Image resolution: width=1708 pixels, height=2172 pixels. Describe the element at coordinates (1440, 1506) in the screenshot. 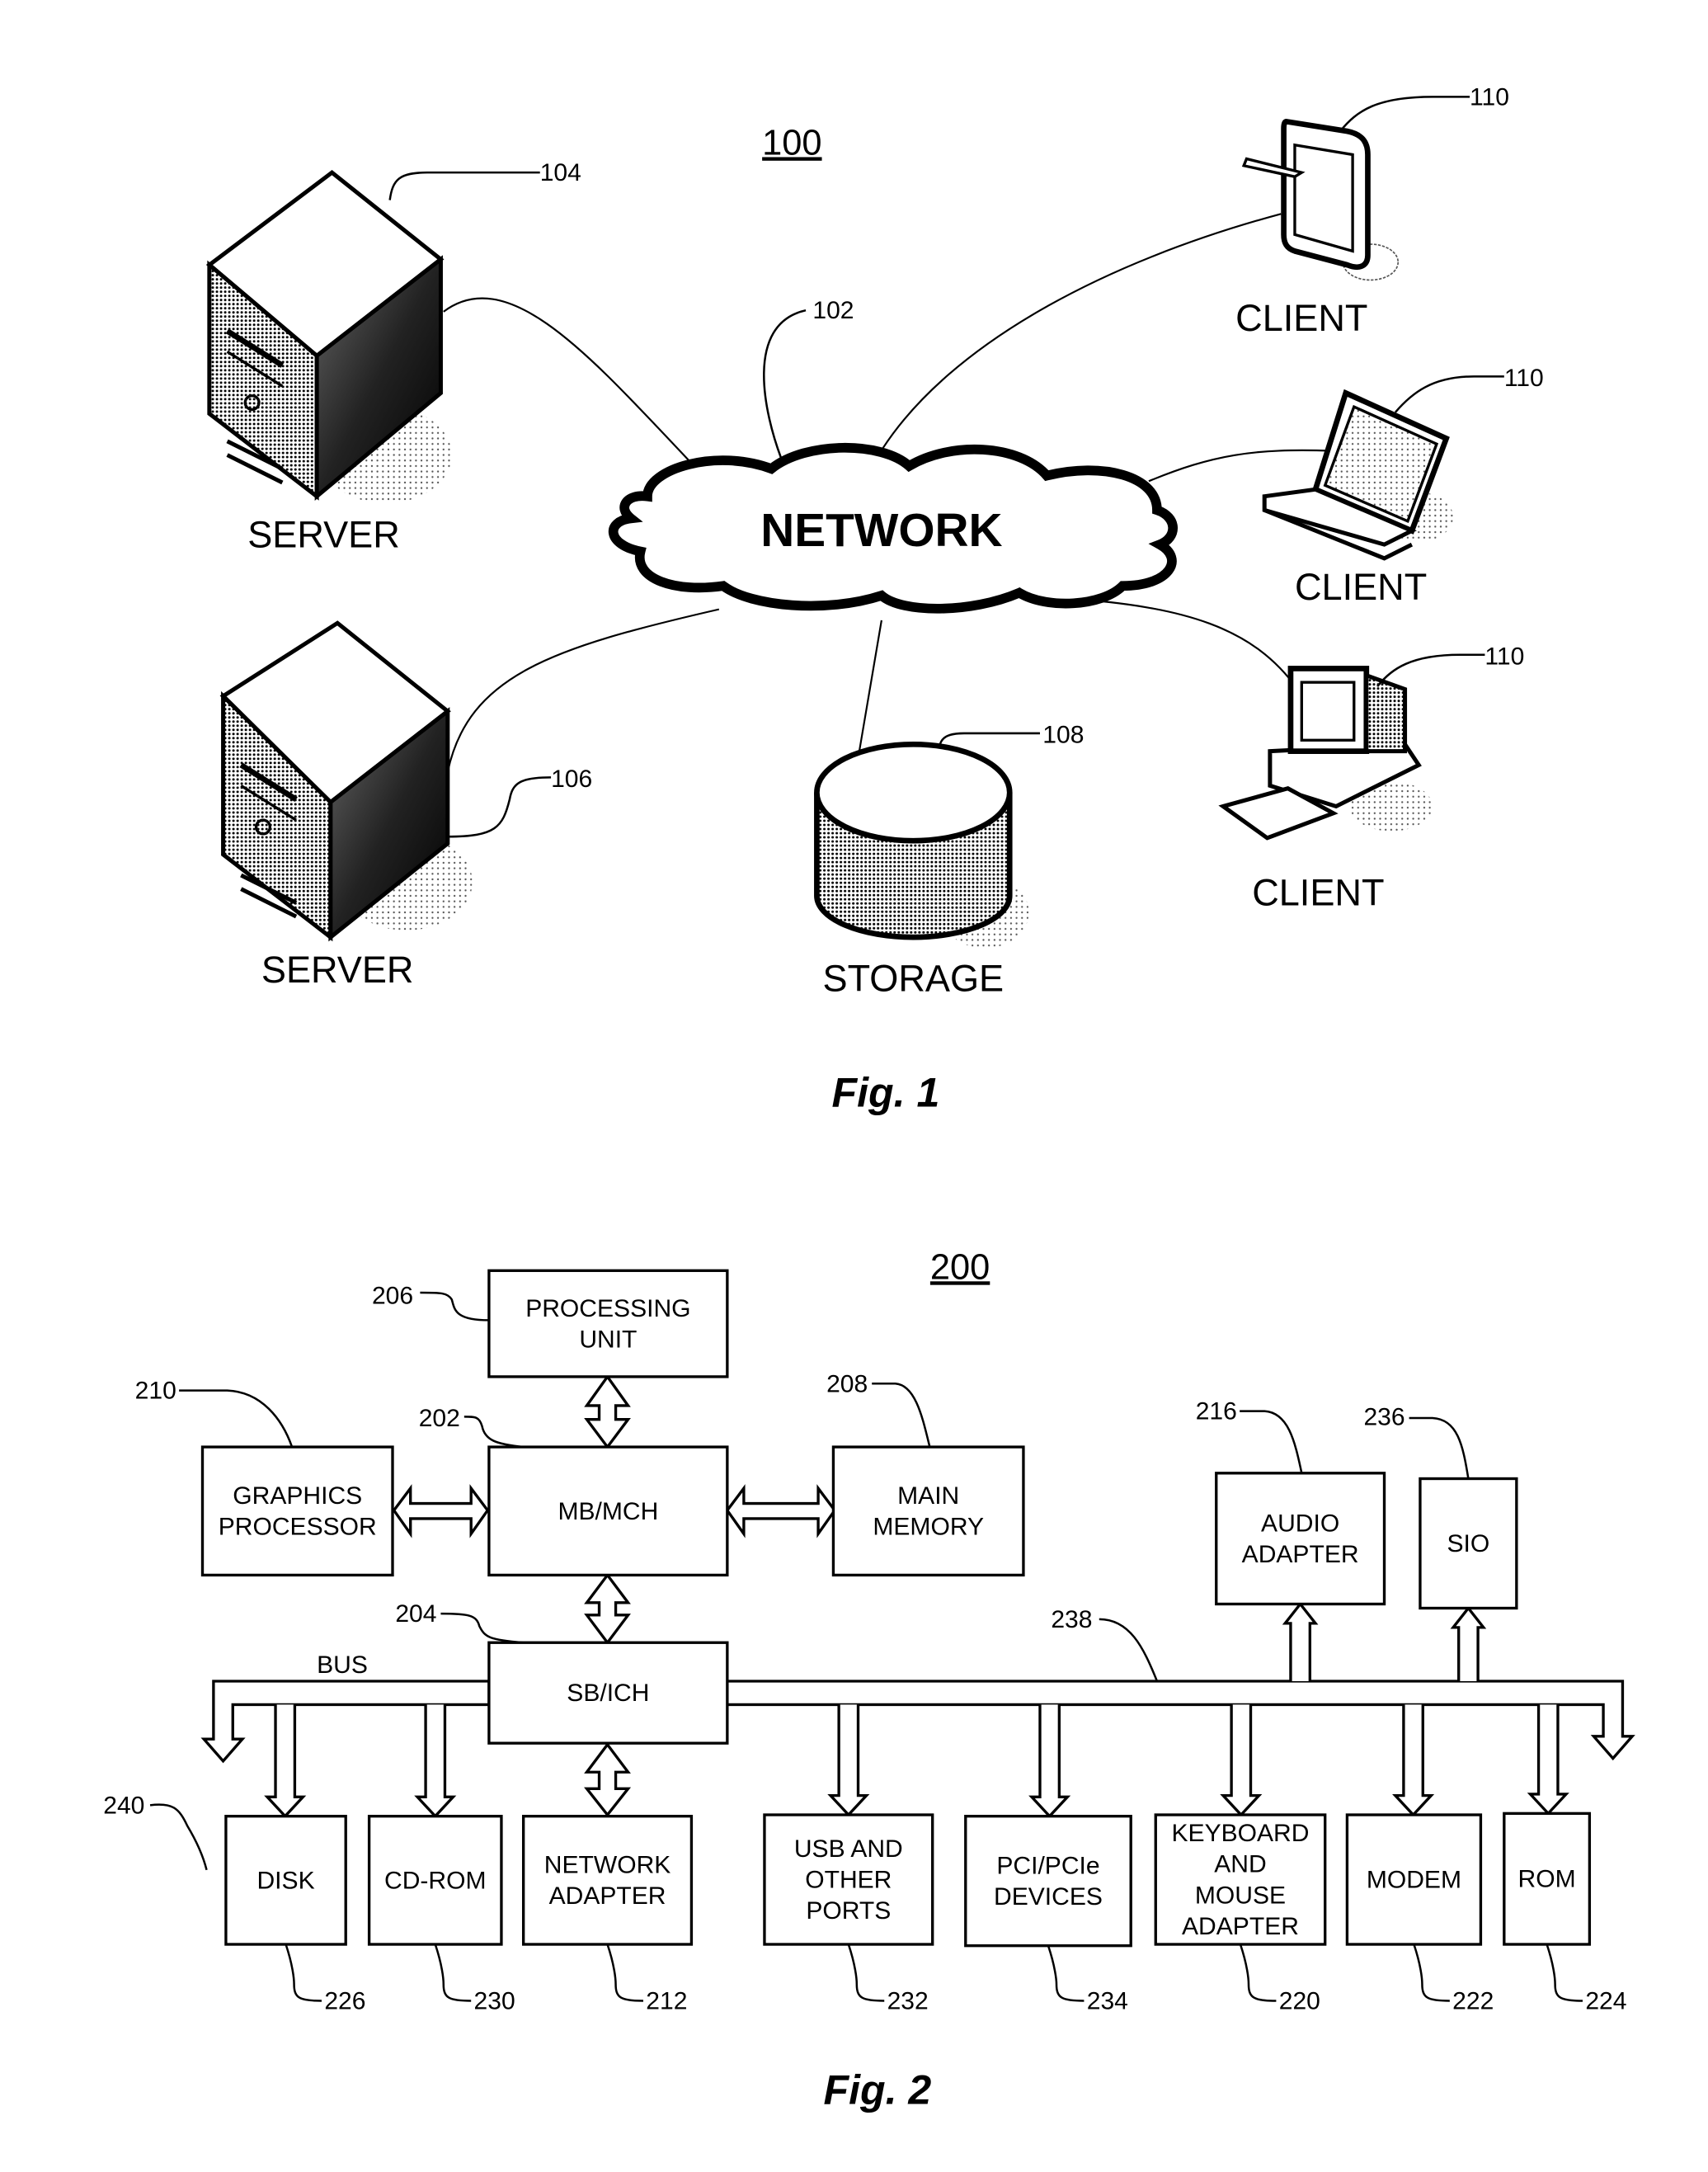

I see `block-sio: SIO 236` at that location.